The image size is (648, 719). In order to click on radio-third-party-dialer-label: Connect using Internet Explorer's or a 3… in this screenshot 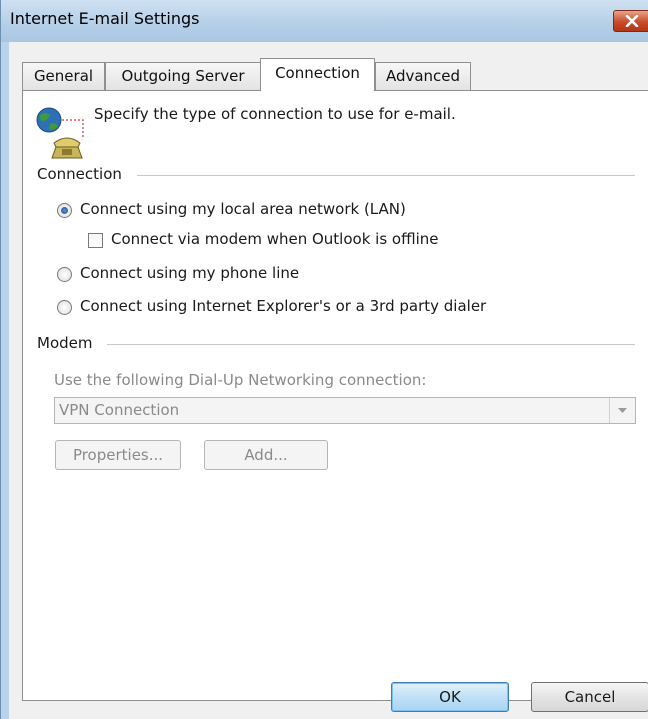, I will do `click(283, 306)`.